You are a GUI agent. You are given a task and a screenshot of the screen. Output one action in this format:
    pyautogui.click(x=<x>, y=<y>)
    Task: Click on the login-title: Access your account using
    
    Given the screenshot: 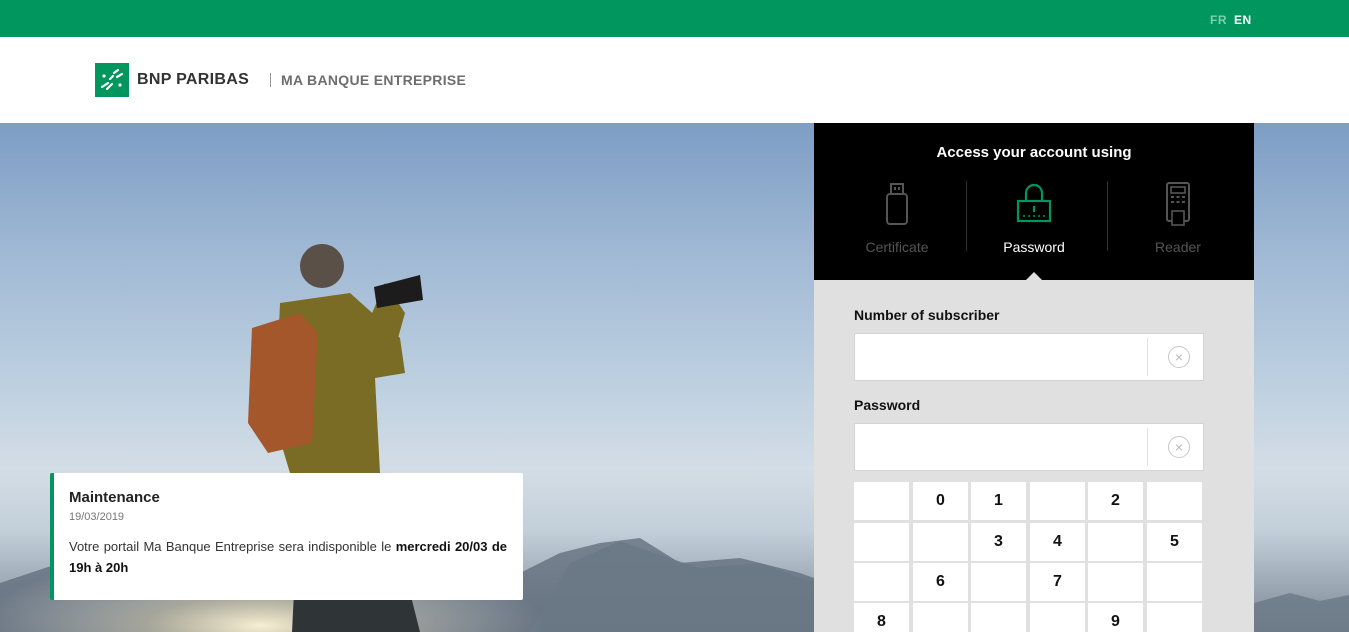 What is the action you would take?
    pyautogui.click(x=1034, y=152)
    